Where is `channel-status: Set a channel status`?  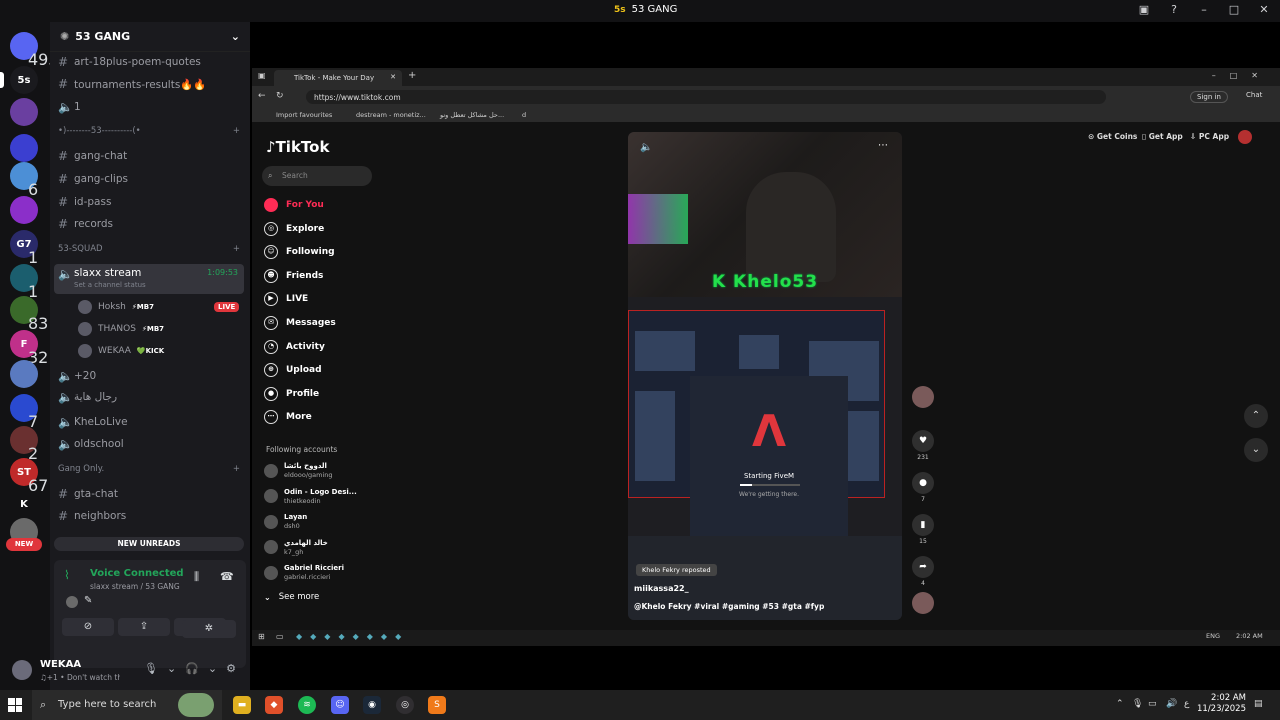
channel-status: Set a channel status is located at coordinates (110, 285).